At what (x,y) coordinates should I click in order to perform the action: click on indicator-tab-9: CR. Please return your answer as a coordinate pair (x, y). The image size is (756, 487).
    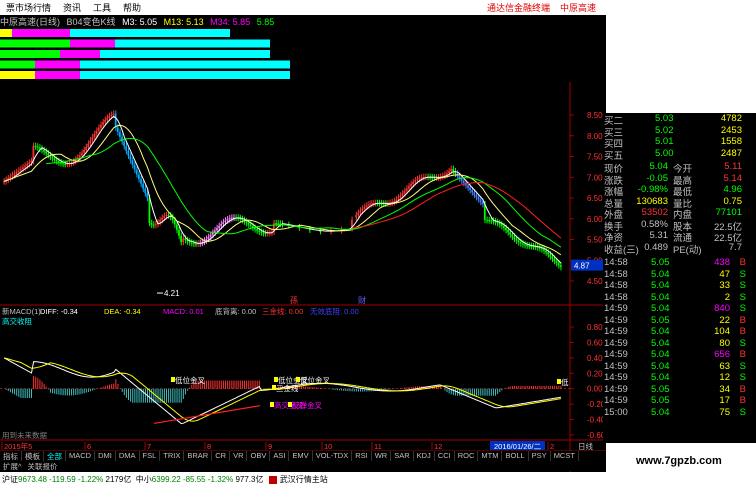
    Looking at the image, I should click on (221, 456).